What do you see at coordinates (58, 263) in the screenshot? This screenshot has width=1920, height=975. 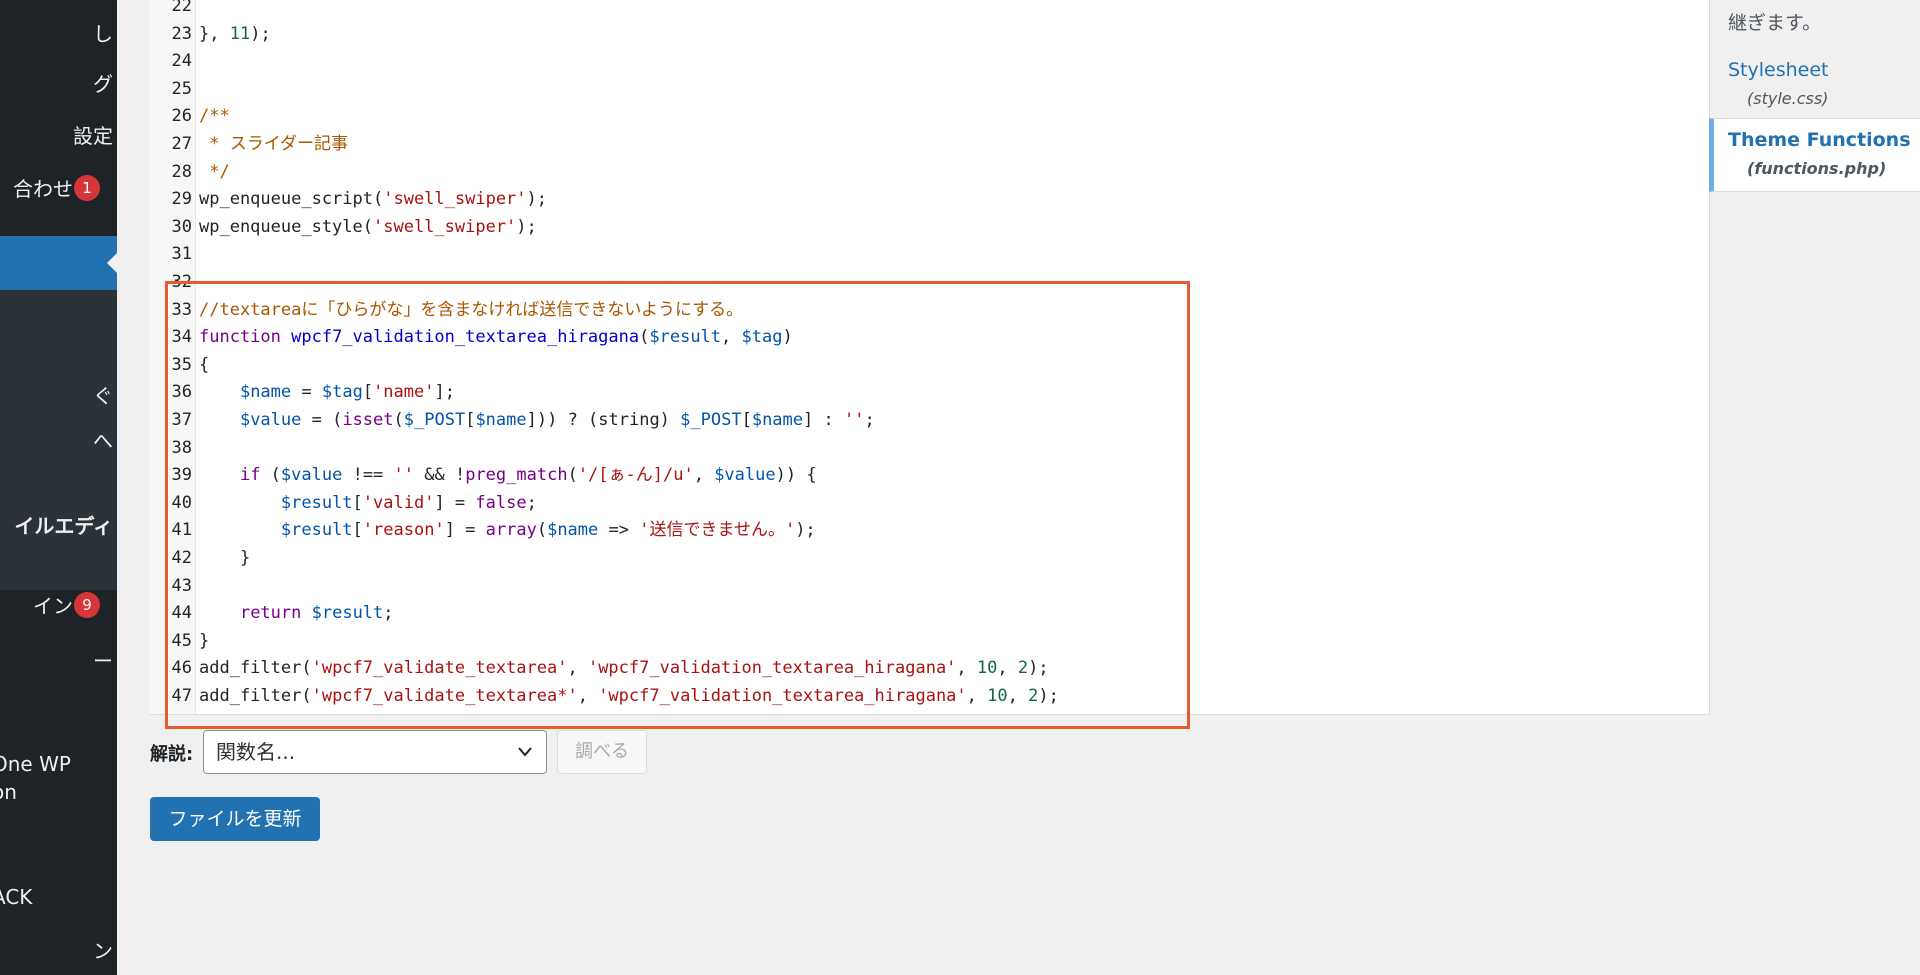 I see `sidebar-active-item` at bounding box center [58, 263].